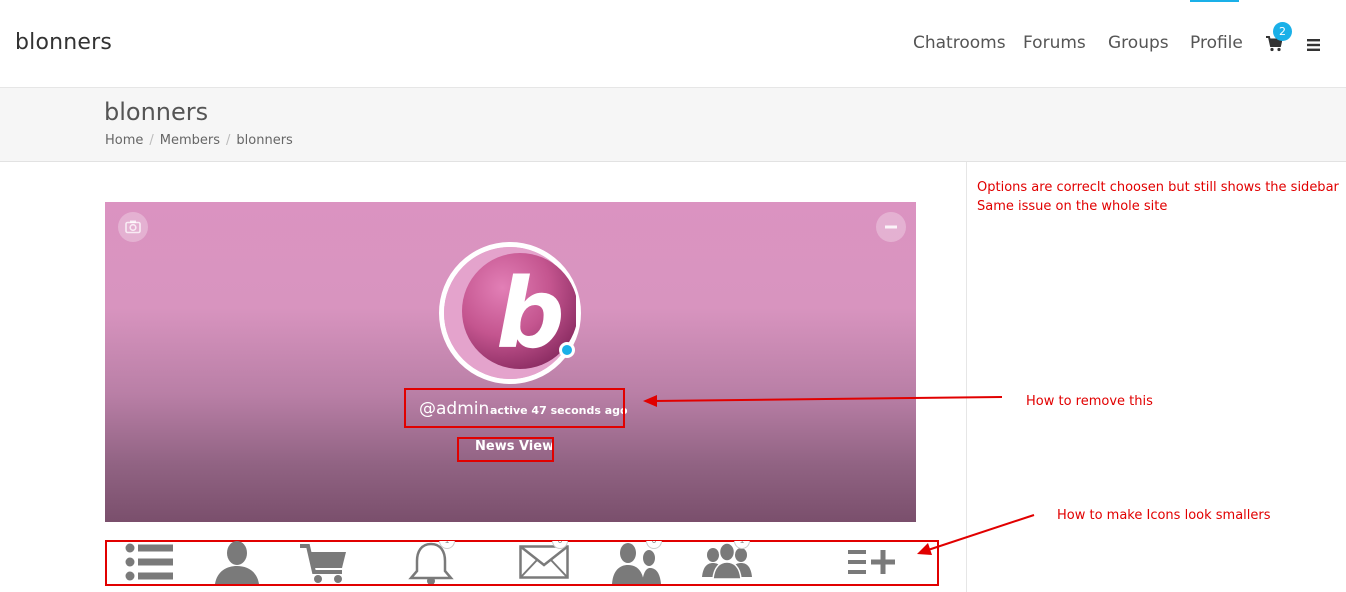 The height and width of the screenshot is (592, 1346). I want to click on more-menu-icon, so click(872, 562).